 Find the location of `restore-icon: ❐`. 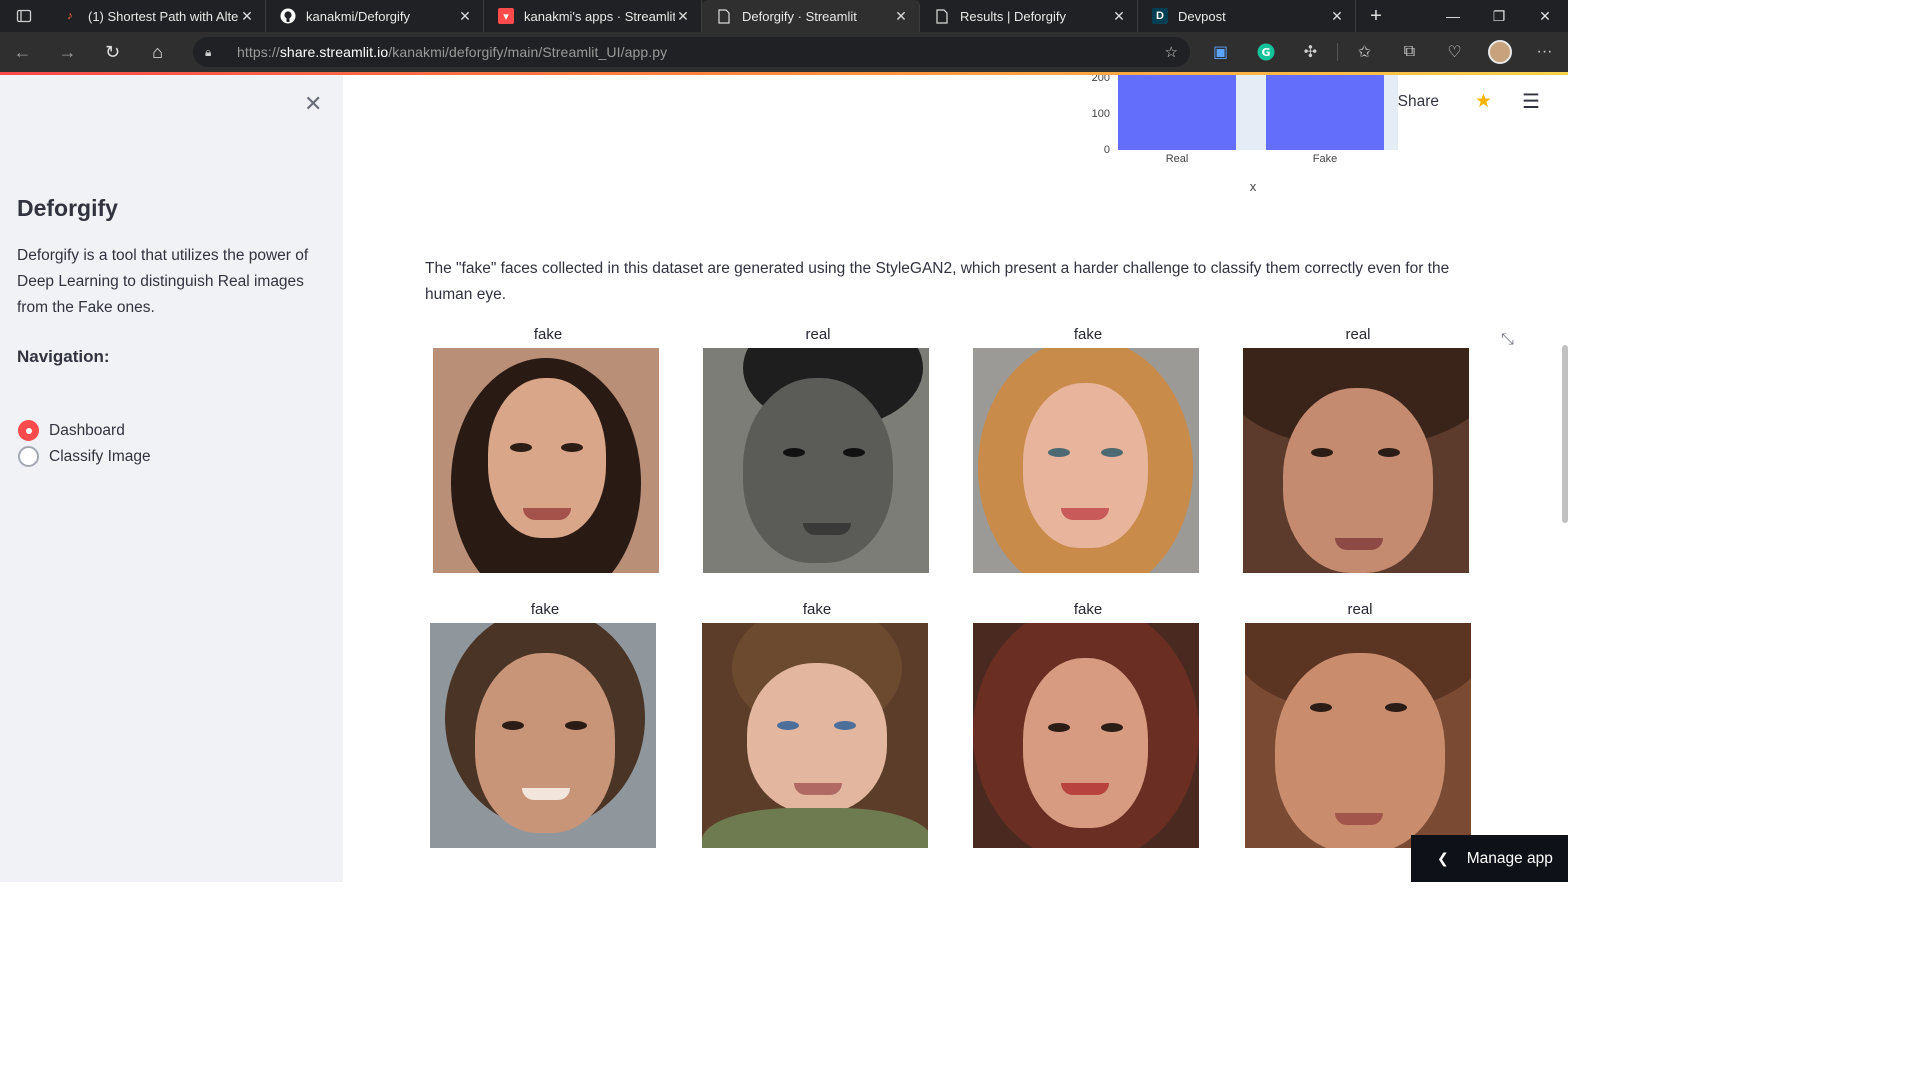

restore-icon: ❐ is located at coordinates (1499, 16).